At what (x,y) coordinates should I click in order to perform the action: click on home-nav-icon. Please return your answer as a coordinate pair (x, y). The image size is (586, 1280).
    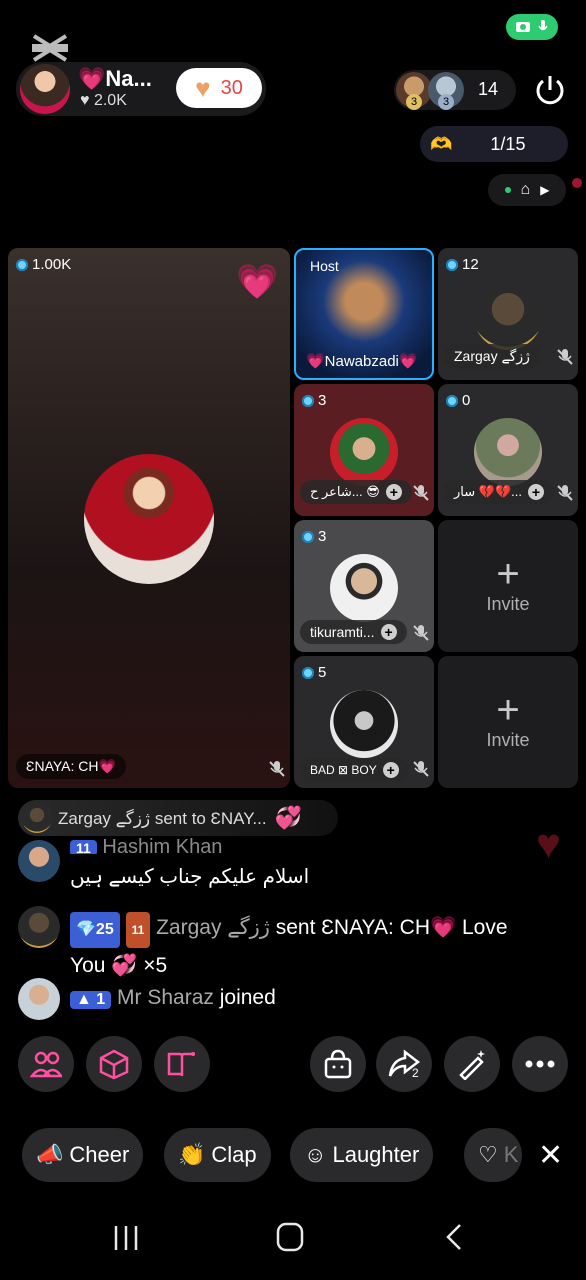
    Looking at the image, I should click on (290, 1237).